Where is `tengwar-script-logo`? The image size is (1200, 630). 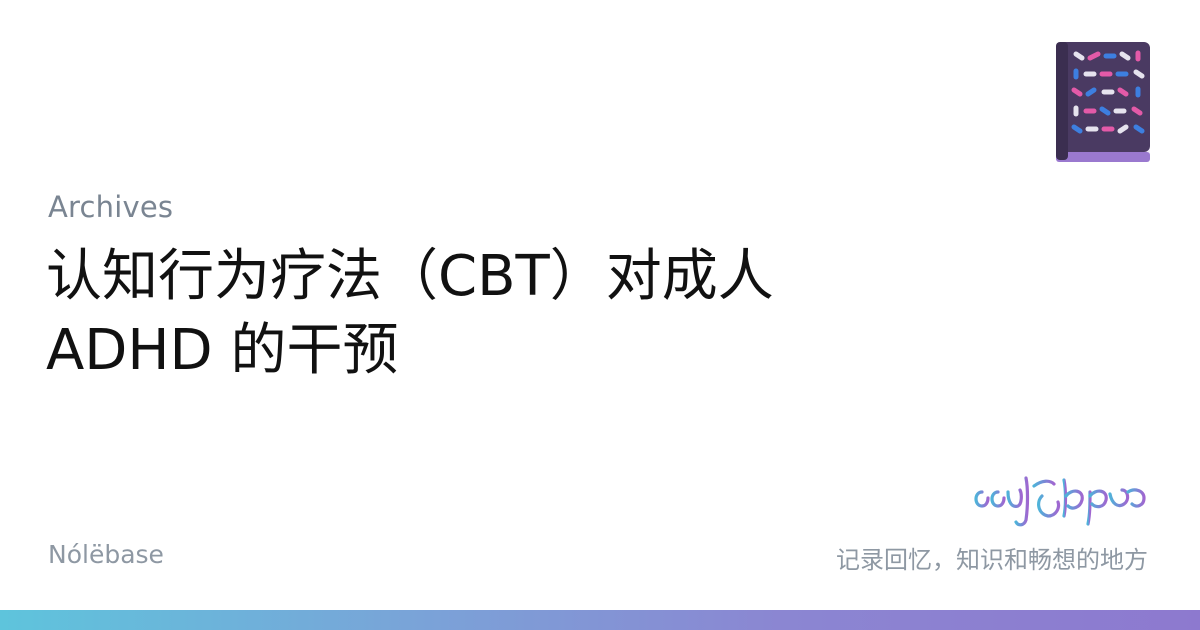 tengwar-script-logo is located at coordinates (1060, 501).